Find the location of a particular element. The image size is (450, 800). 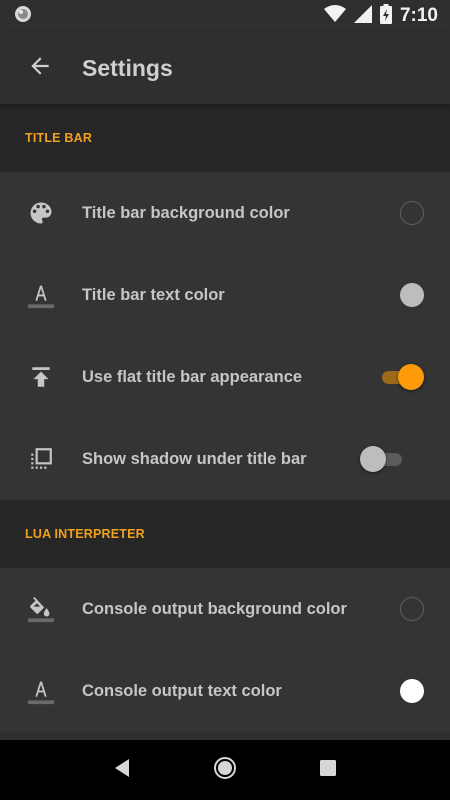

setting-label: Console output background color is located at coordinates (214, 608).